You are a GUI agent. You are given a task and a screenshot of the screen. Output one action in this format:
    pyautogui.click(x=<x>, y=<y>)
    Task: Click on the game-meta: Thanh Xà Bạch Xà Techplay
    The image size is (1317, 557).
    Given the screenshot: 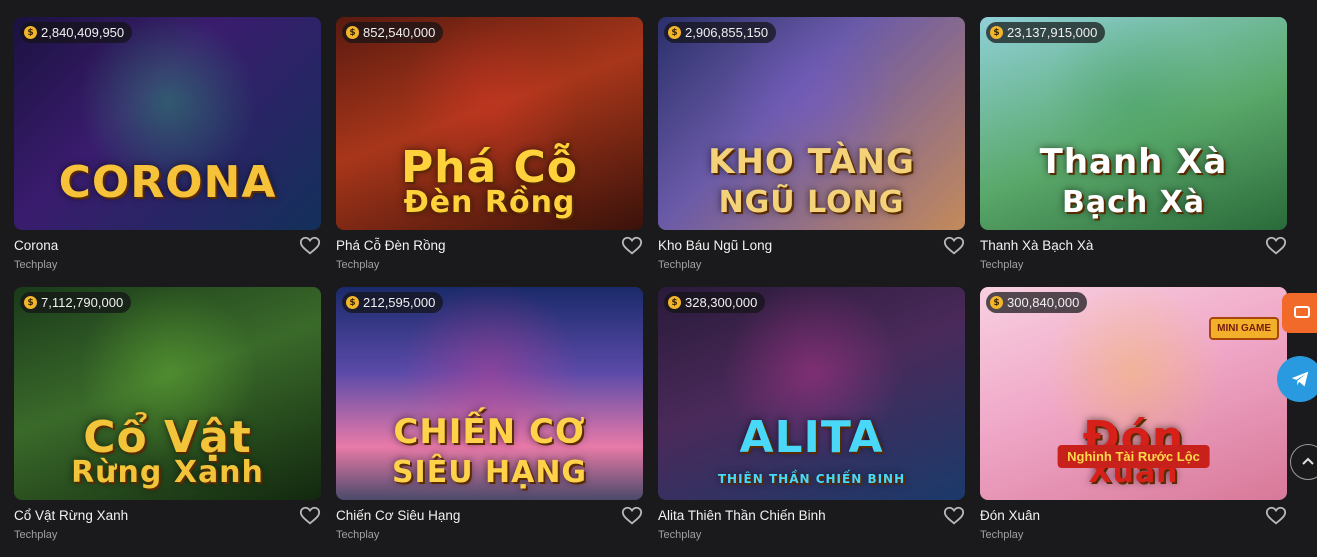 What is the action you would take?
    pyautogui.click(x=1133, y=258)
    